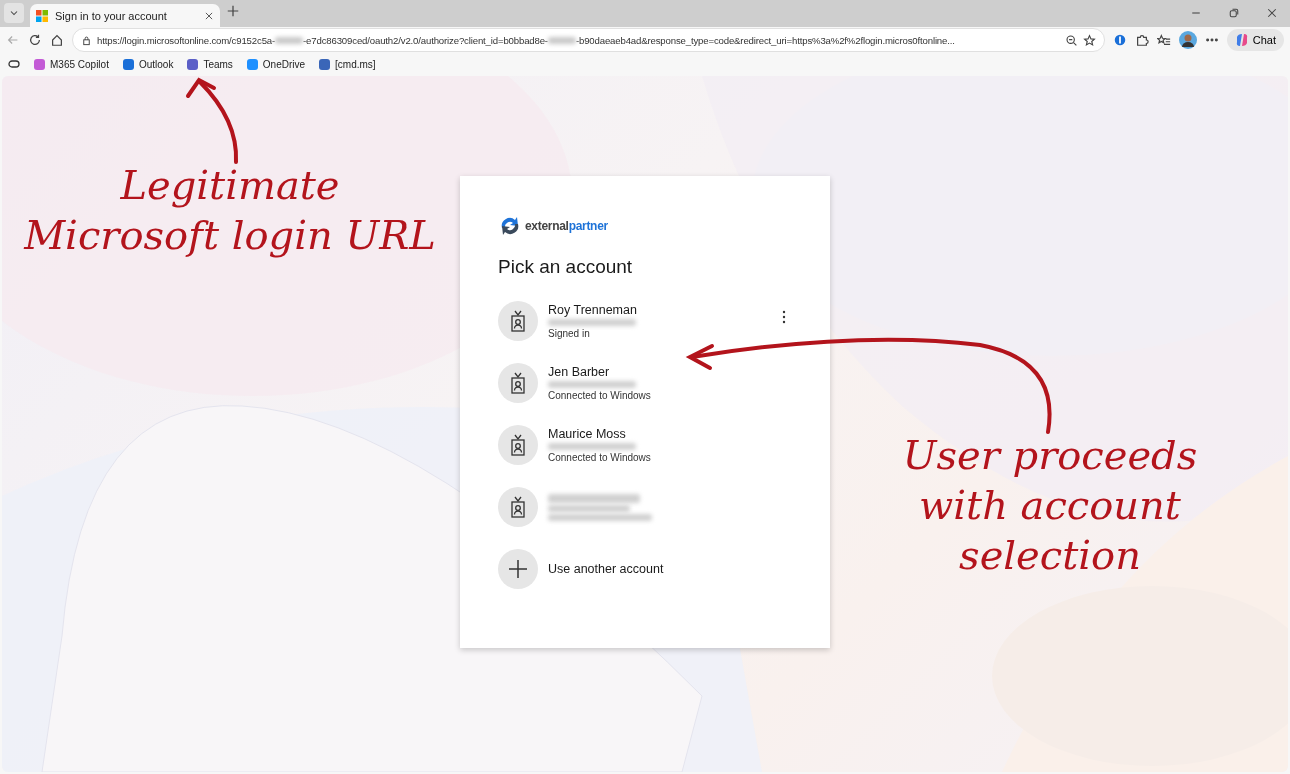  What do you see at coordinates (784, 317) in the screenshot?
I see `vertical-dots-icon` at bounding box center [784, 317].